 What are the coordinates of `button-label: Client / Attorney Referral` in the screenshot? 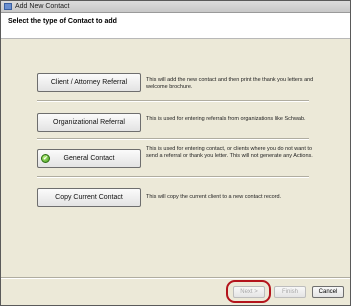 It's located at (89, 82).